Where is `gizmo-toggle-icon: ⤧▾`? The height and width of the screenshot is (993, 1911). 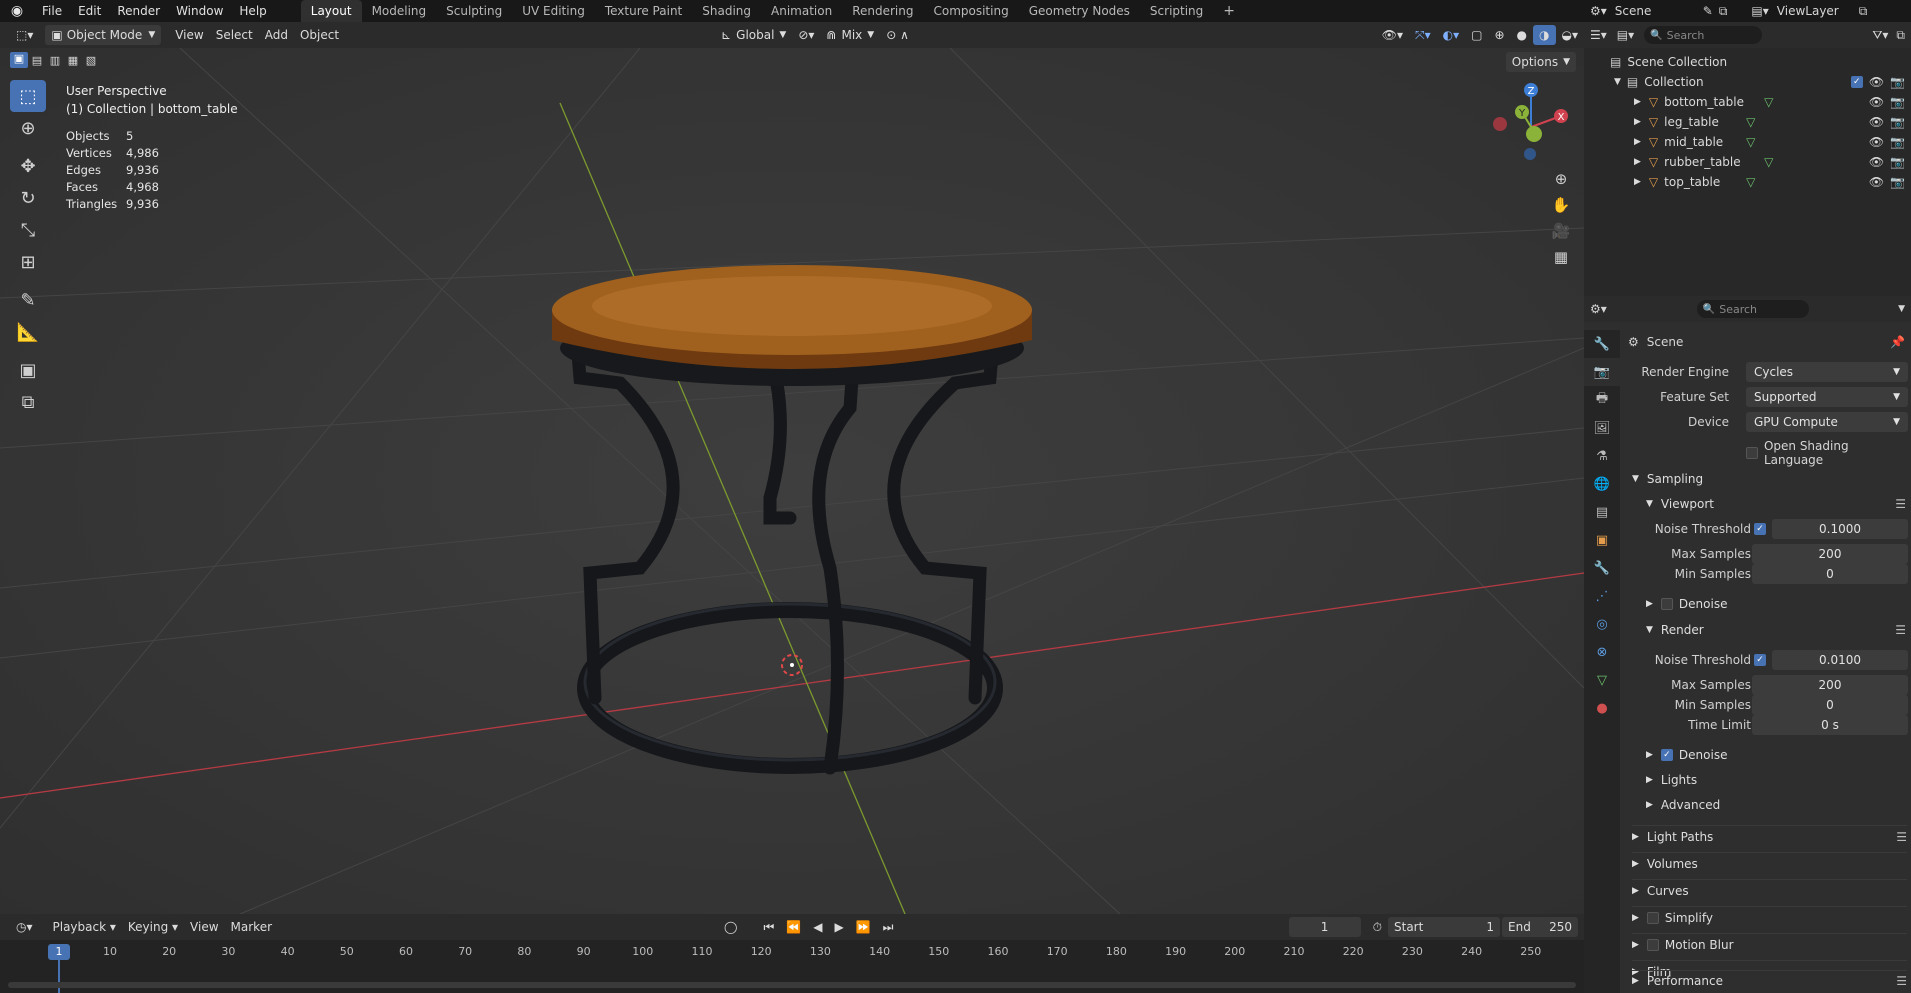 gizmo-toggle-icon: ⤧▾ is located at coordinates (1423, 35).